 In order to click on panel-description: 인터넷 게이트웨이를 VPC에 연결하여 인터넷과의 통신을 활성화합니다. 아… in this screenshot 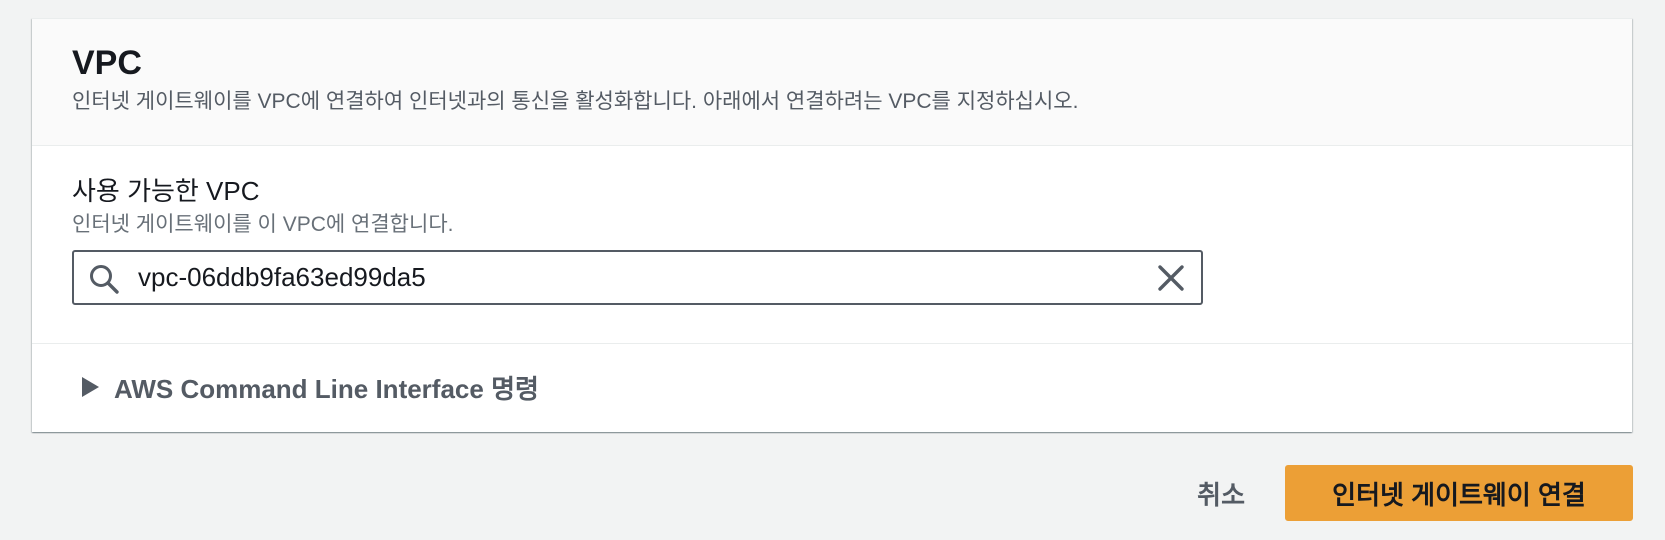, I will do `click(575, 101)`.